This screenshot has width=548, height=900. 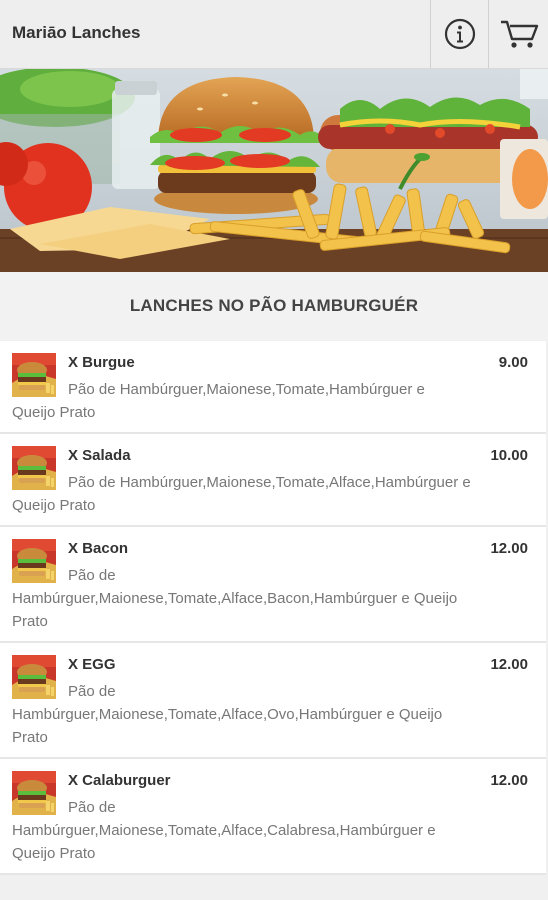 I want to click on item-name: X Burgue, so click(x=101, y=362).